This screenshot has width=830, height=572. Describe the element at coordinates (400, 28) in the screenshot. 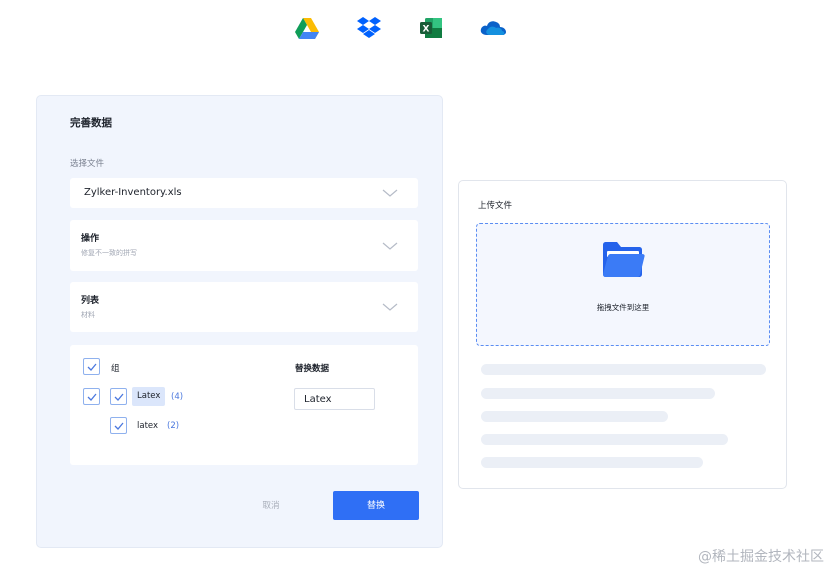

I see `integration-icons: X` at that location.